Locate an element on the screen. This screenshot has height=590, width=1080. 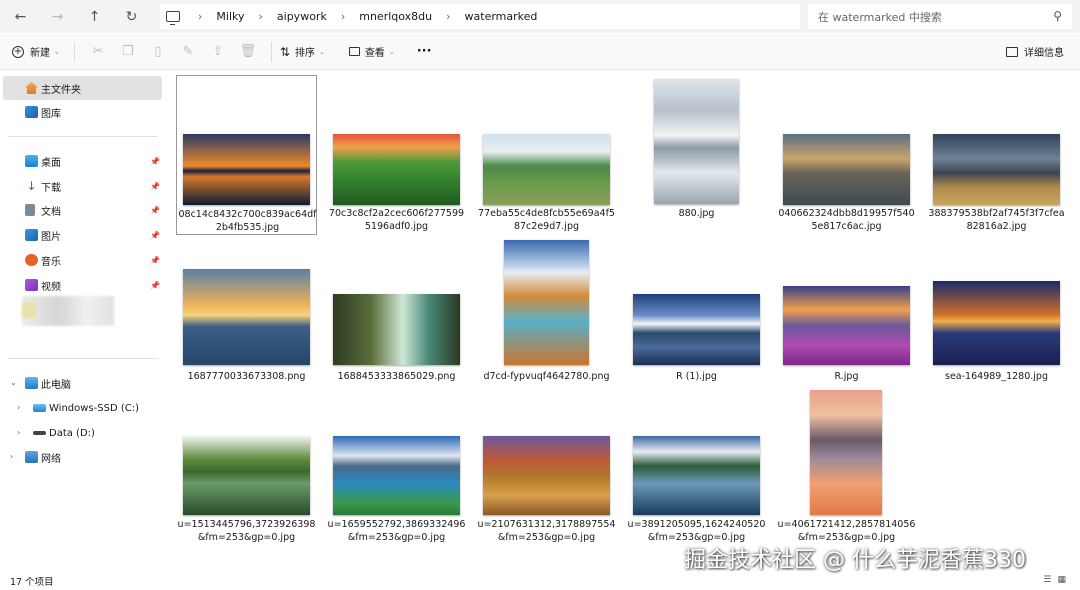
file-name: 77eba55c4de8fcb55e69a4f587c2e9d7.jpg is located at coordinates (546, 220).